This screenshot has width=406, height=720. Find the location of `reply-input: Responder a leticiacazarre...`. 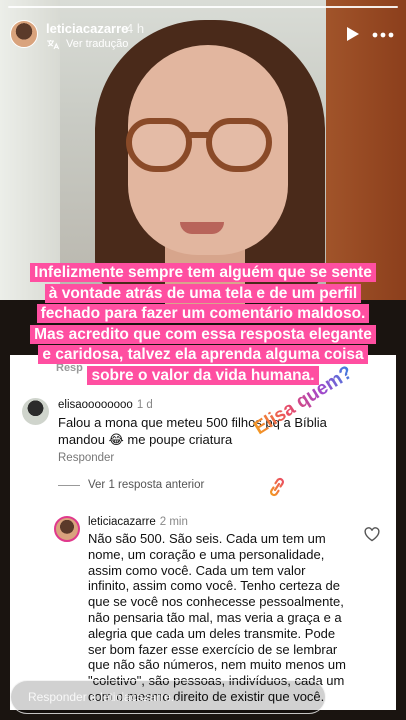

reply-input: Responder a leticiacazarre... is located at coordinates (168, 697).